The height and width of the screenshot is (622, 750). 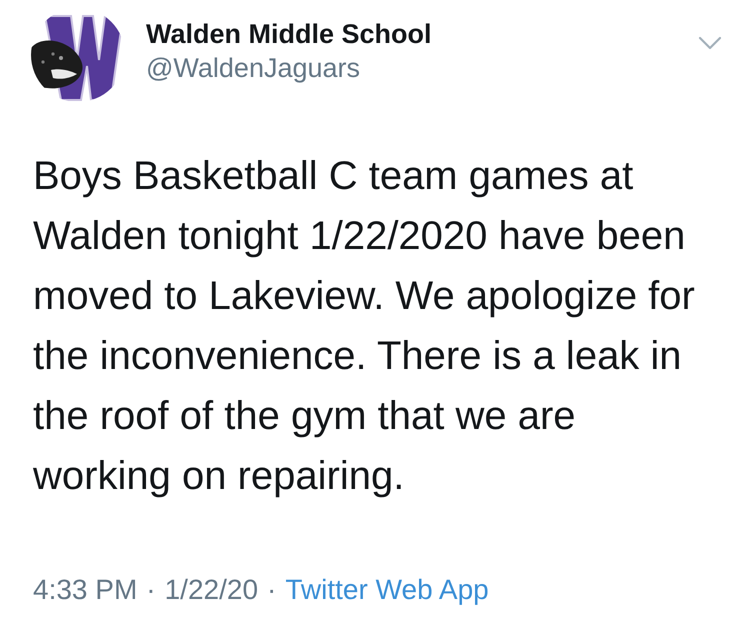 What do you see at coordinates (387, 590) in the screenshot?
I see `source-link: Twitter Web App` at bounding box center [387, 590].